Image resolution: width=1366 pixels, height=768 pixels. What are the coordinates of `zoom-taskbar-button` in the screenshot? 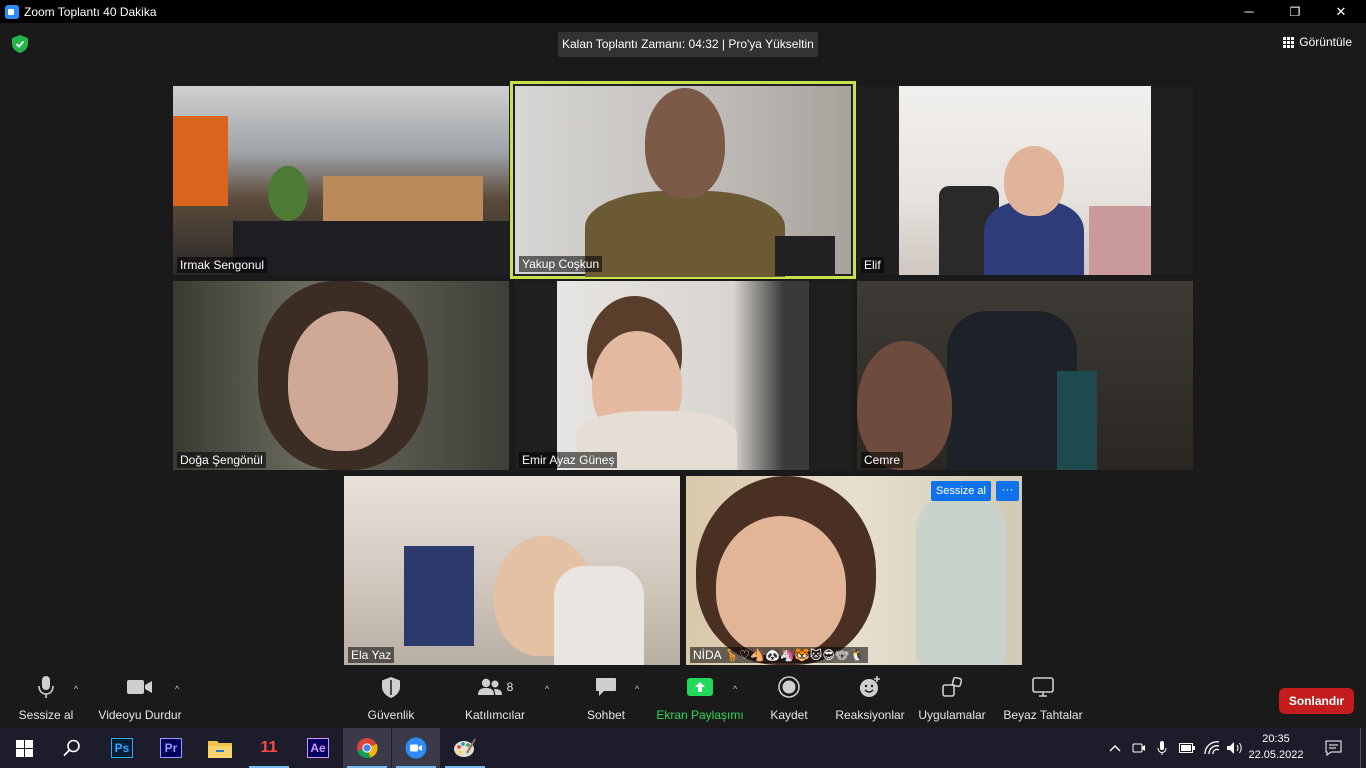 It's located at (416, 748).